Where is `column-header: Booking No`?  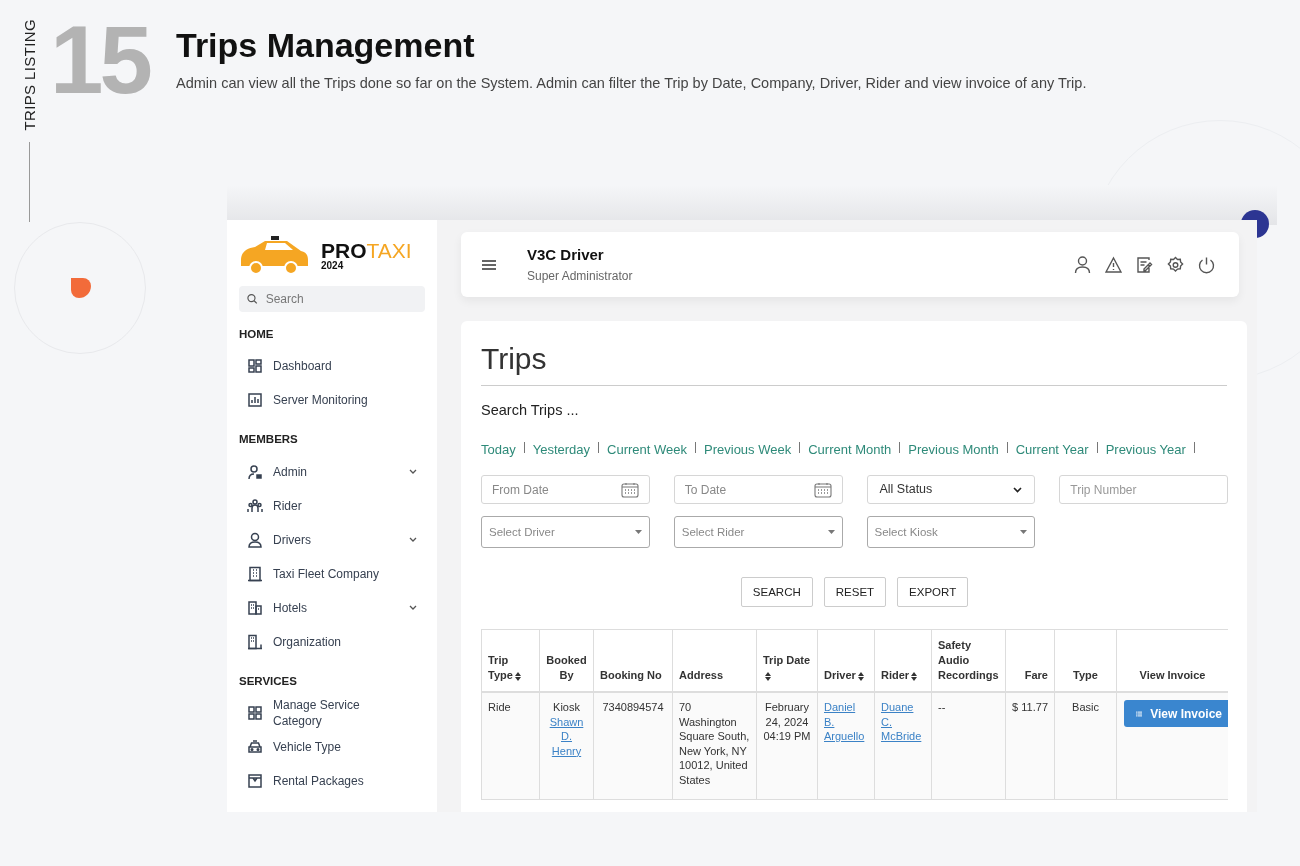 column-header: Booking No is located at coordinates (633, 661).